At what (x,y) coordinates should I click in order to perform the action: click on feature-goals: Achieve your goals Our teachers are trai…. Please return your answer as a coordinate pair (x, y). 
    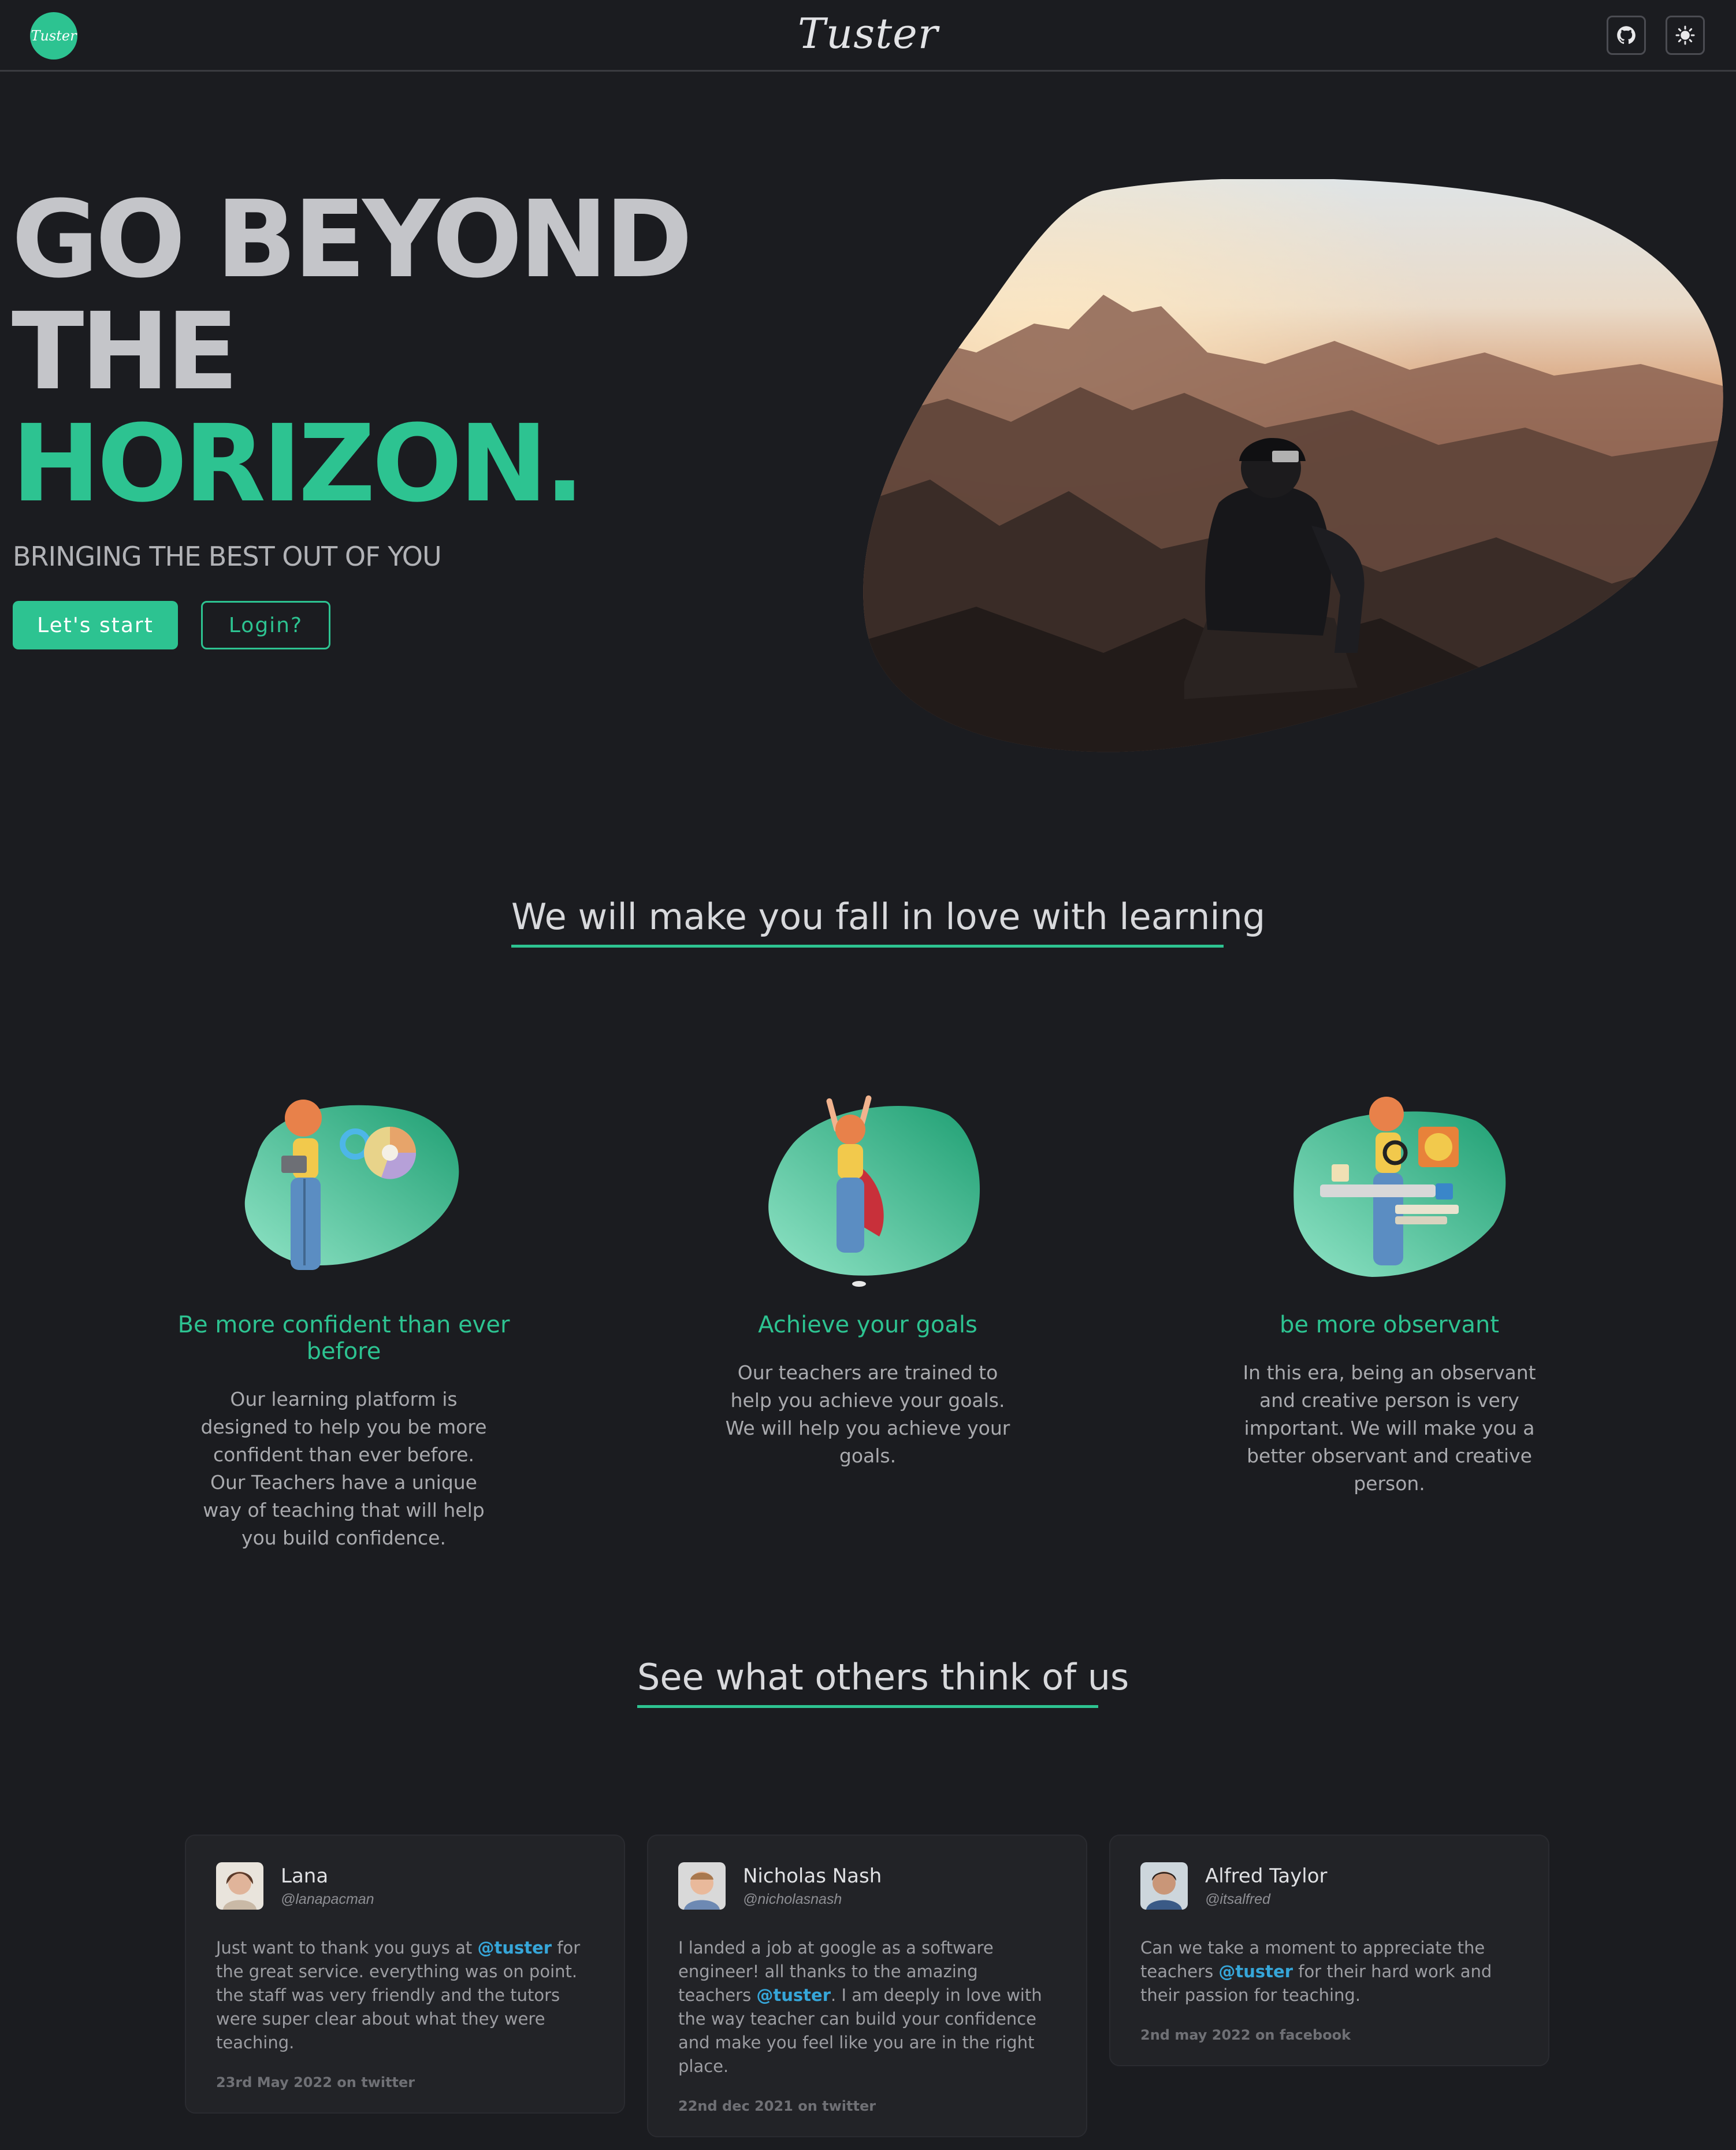
    Looking at the image, I should click on (868, 1272).